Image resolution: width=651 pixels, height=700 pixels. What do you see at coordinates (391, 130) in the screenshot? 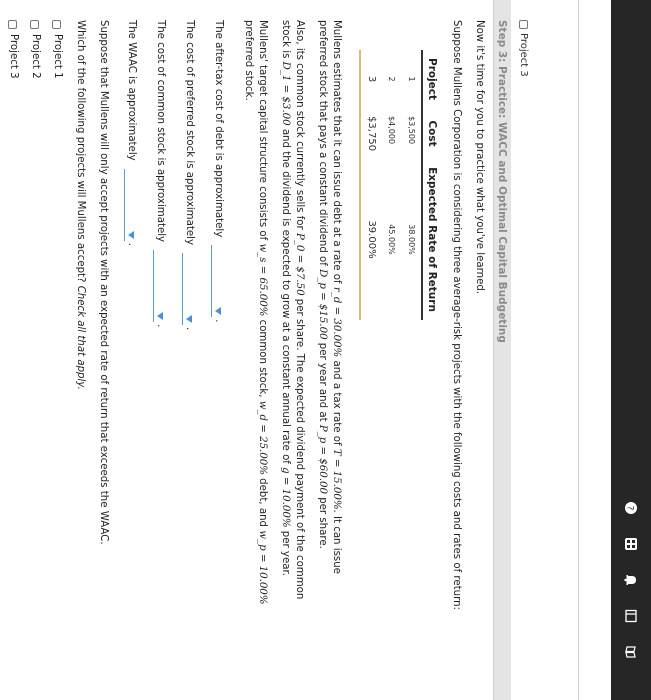
I see `table-cell: $4,000` at bounding box center [391, 130].